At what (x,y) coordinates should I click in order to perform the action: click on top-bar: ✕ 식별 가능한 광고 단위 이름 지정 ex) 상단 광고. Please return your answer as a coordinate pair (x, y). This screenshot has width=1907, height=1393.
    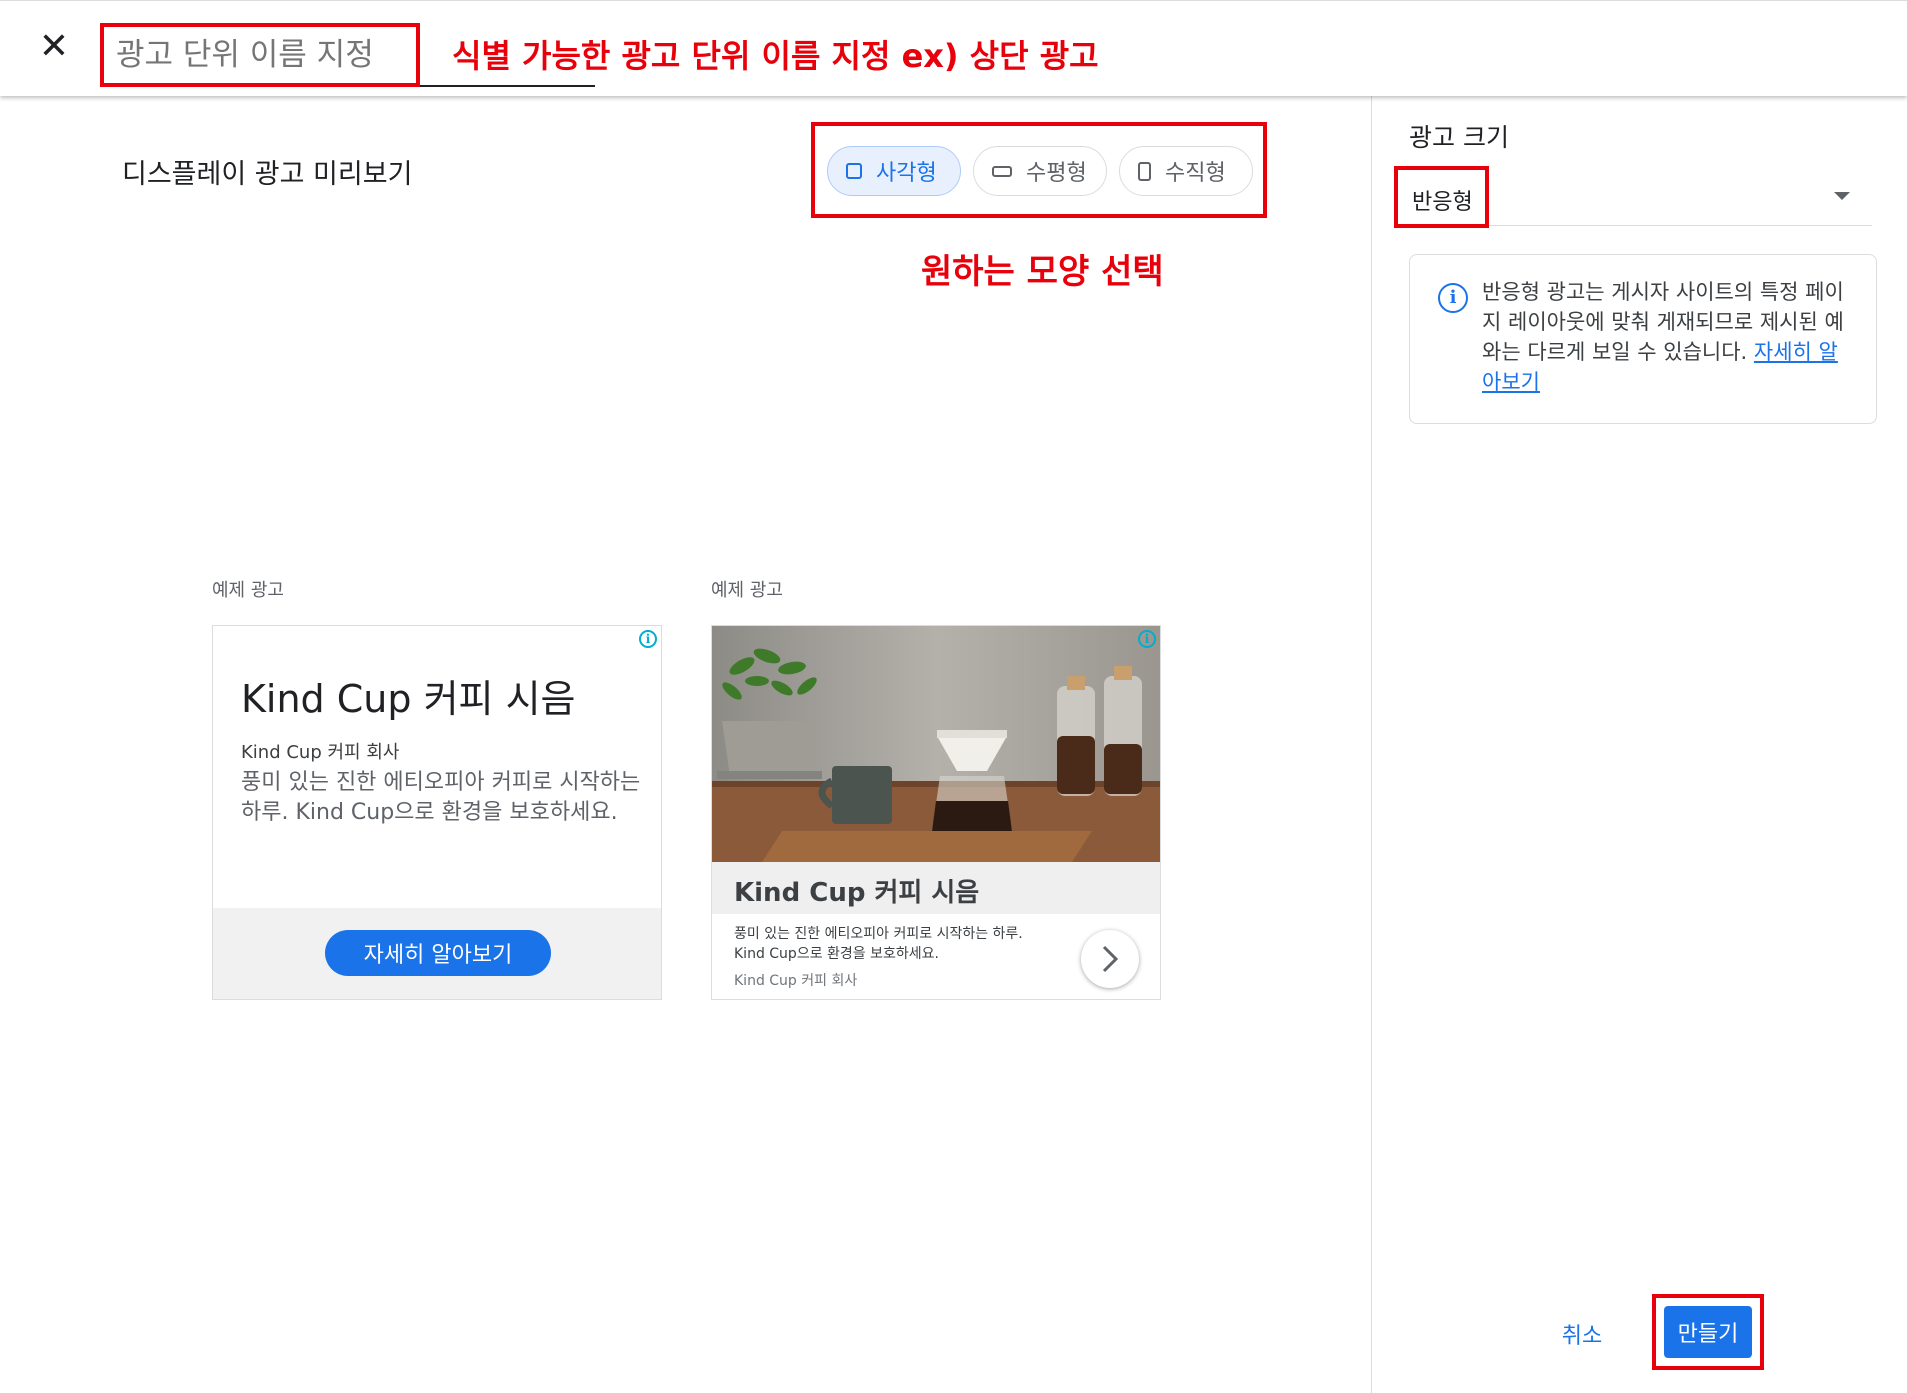
    Looking at the image, I should click on (953, 48).